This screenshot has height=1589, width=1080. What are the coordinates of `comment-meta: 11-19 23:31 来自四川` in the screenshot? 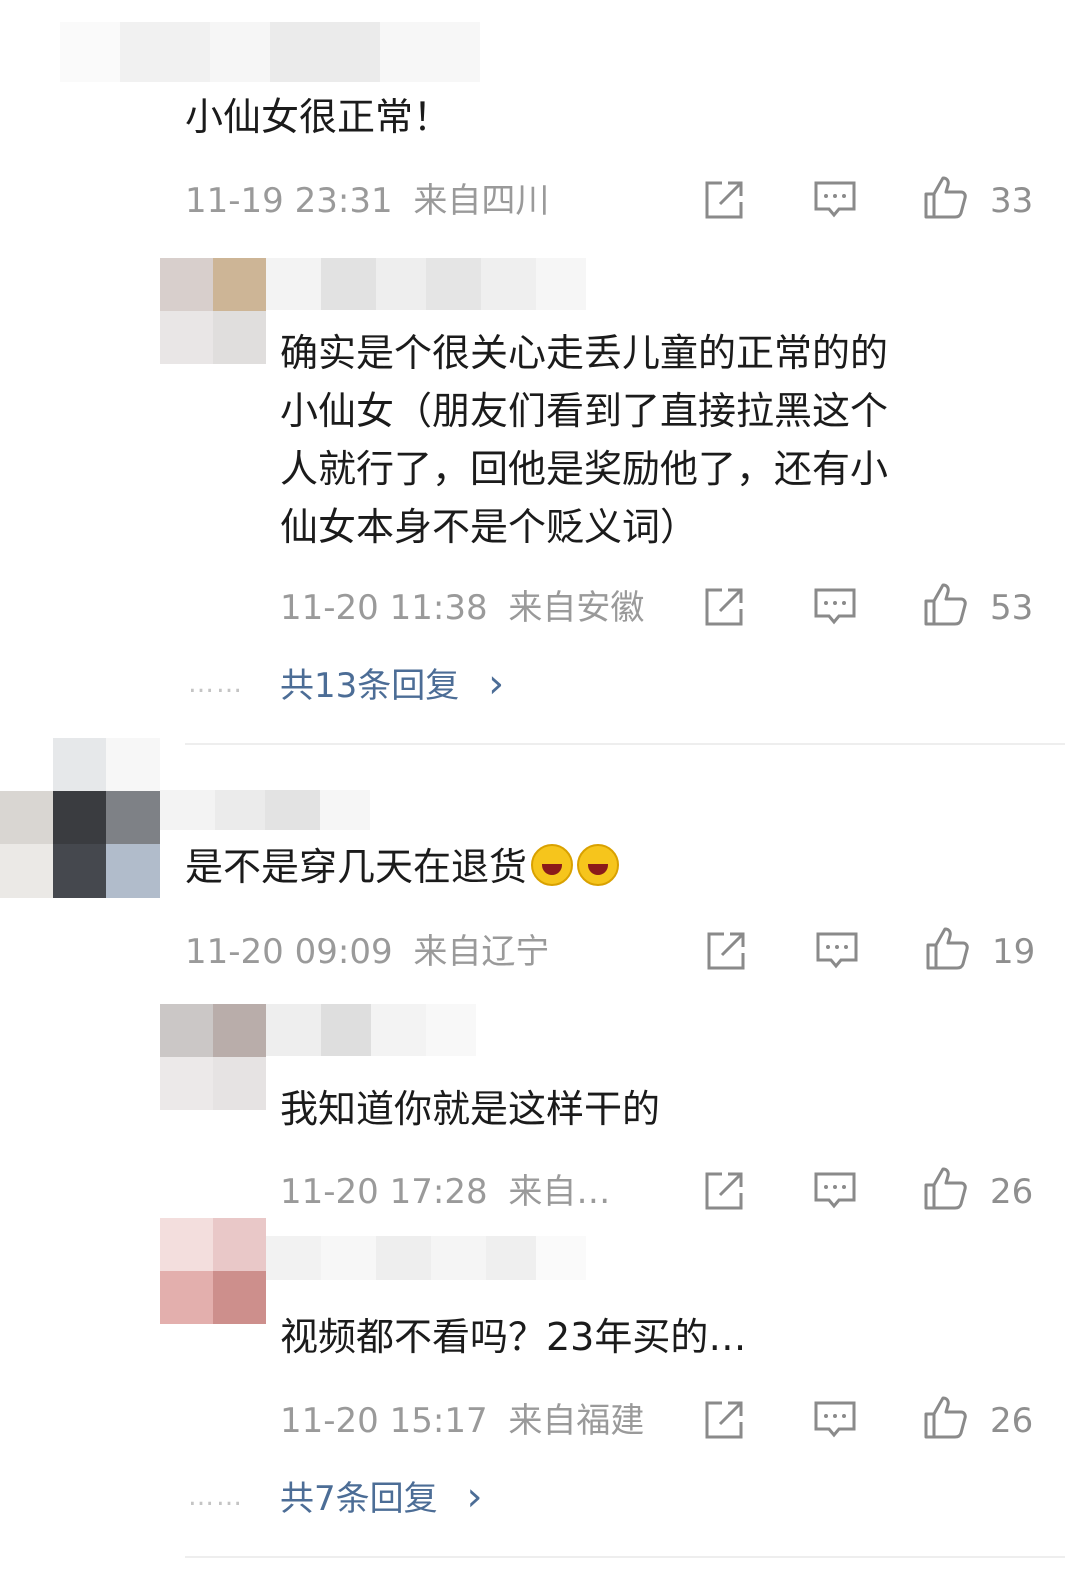 It's located at (367, 201).